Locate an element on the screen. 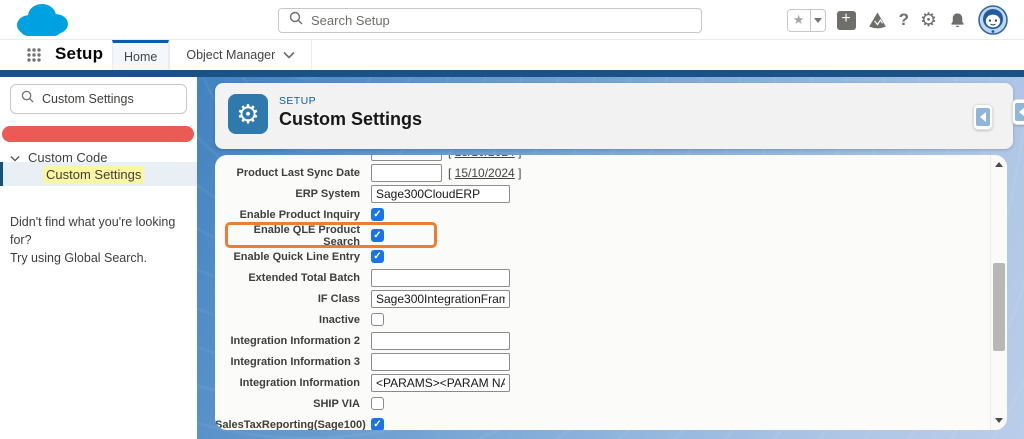  favorites-combo-button is located at coordinates (806, 20).